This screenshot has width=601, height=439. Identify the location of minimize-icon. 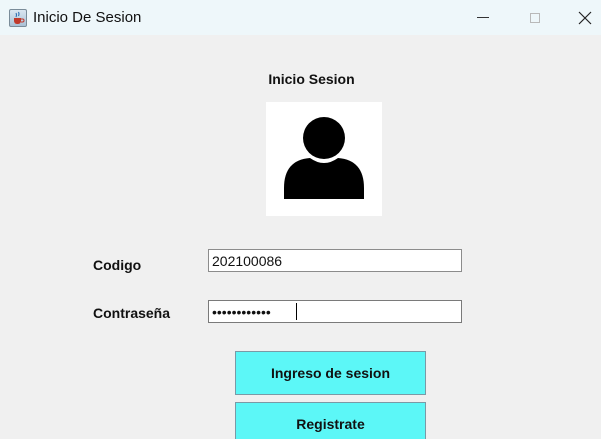
(483, 17).